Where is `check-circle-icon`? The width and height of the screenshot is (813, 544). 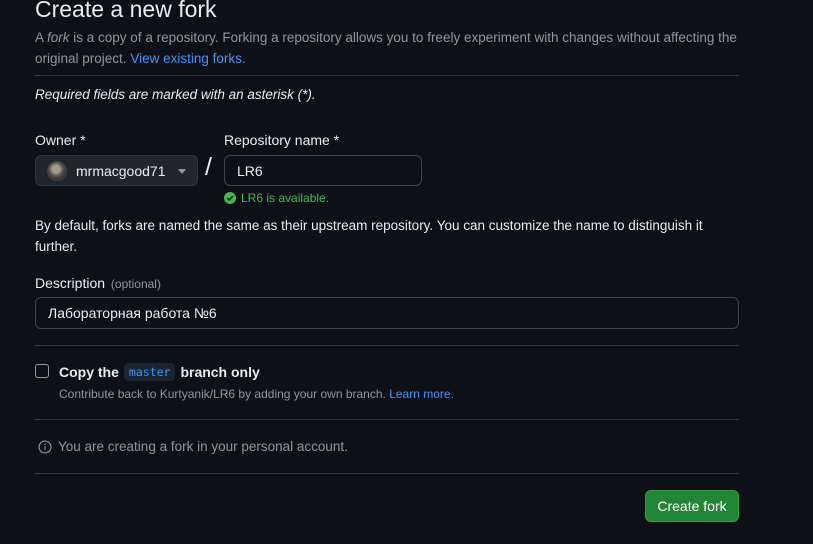 check-circle-icon is located at coordinates (230, 198).